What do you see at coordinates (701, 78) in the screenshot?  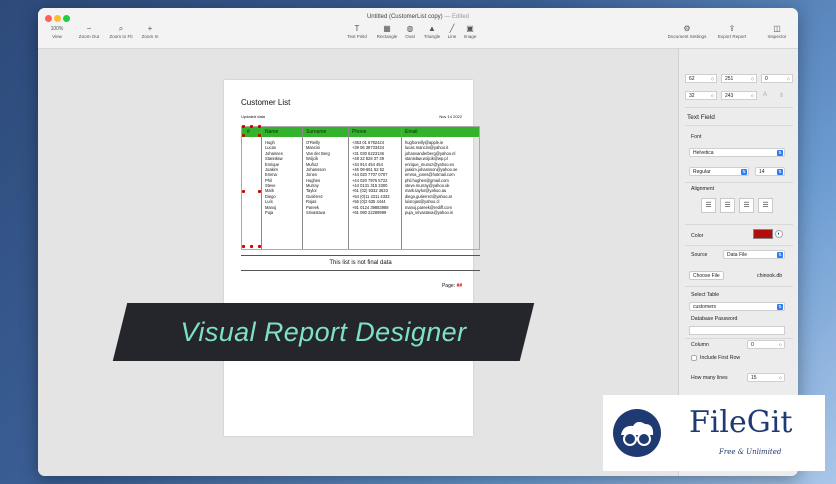 I see `position-x-field: 62 ◇` at bounding box center [701, 78].